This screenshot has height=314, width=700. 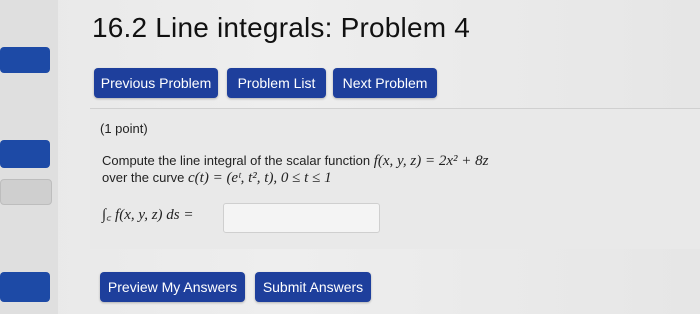 What do you see at coordinates (276, 83) in the screenshot?
I see `problem-list-button: Problem List` at bounding box center [276, 83].